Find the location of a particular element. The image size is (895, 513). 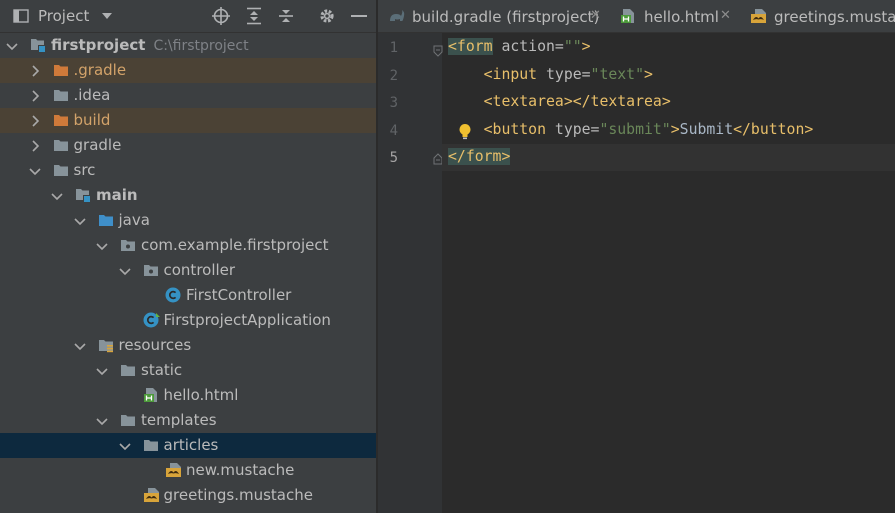

tree-item-label: com.example.firstproject is located at coordinates (235, 245).